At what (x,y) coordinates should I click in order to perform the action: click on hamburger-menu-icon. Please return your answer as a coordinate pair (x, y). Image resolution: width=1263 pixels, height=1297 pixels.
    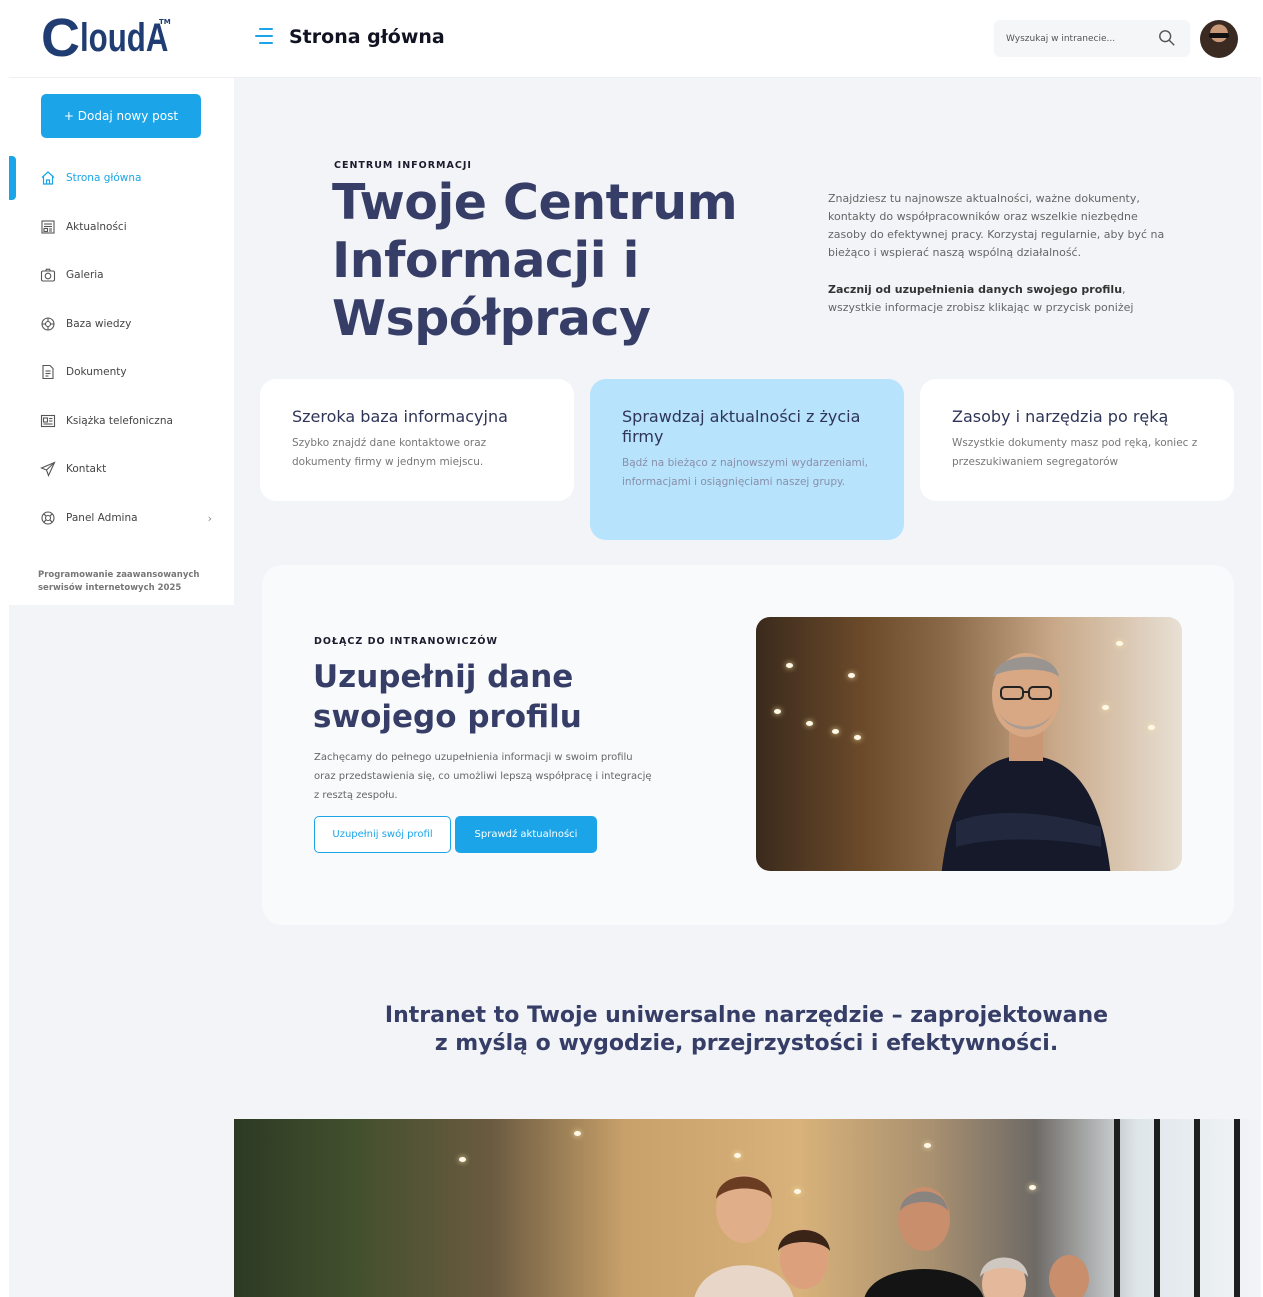
    Looking at the image, I should click on (264, 38).